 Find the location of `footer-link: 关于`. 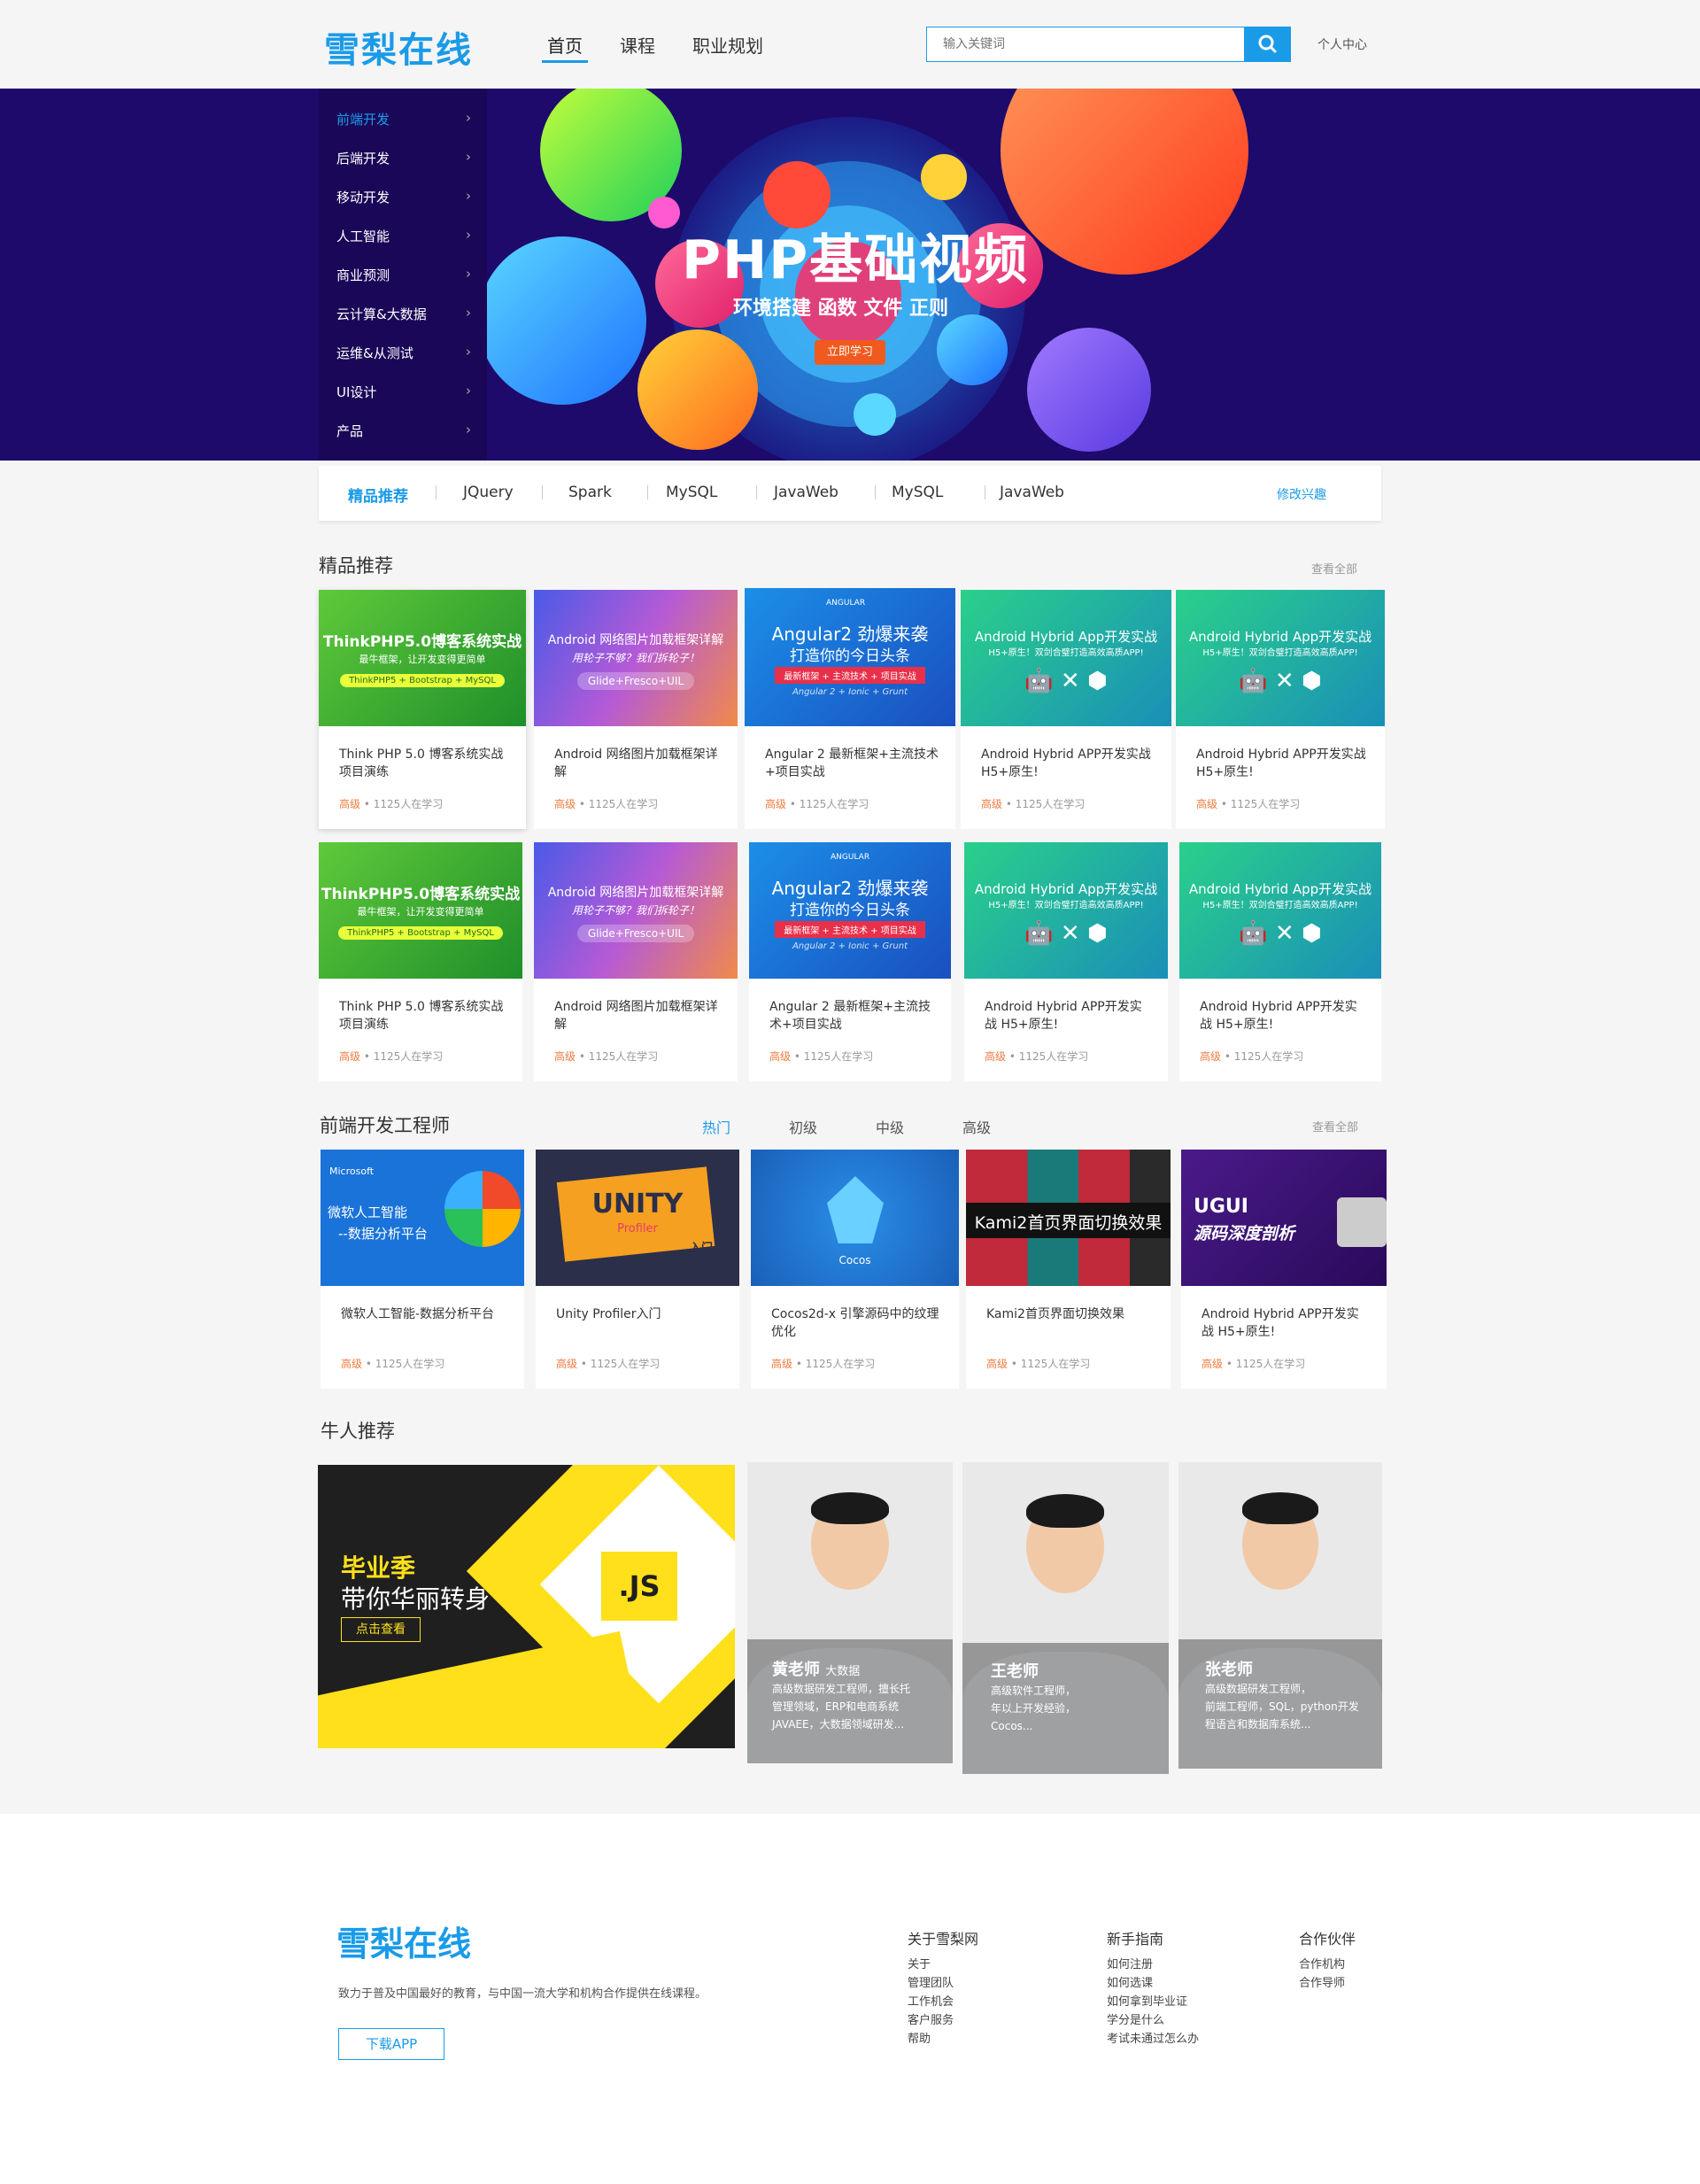

footer-link: 关于 is located at coordinates (943, 1965).